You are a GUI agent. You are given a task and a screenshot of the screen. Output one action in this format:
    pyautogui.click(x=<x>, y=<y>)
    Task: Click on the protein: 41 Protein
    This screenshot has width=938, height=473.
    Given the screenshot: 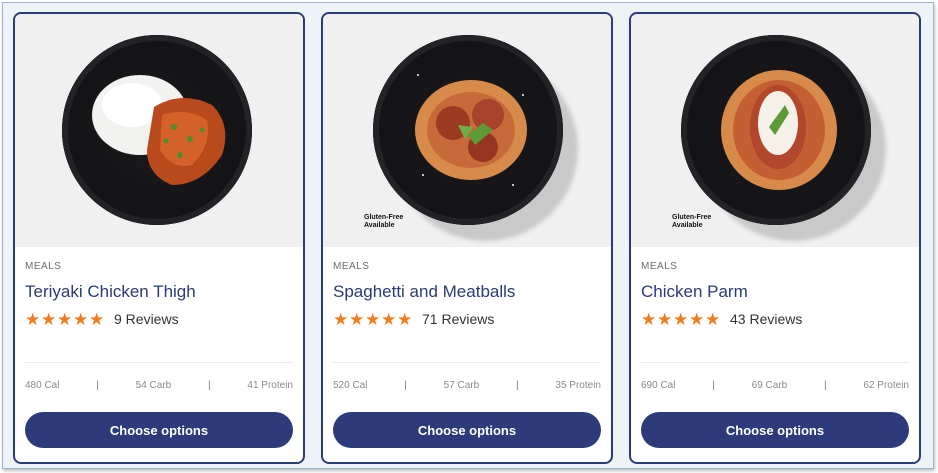 What is the action you would take?
    pyautogui.click(x=270, y=385)
    